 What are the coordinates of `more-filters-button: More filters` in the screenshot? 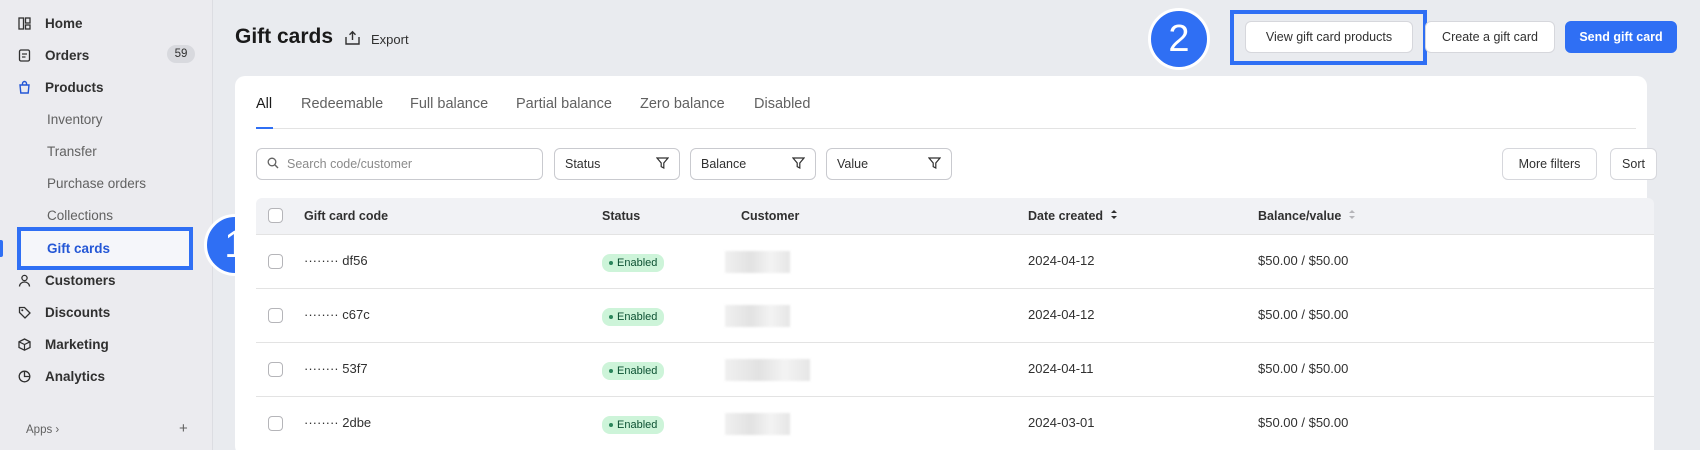 It's located at (1549, 164).